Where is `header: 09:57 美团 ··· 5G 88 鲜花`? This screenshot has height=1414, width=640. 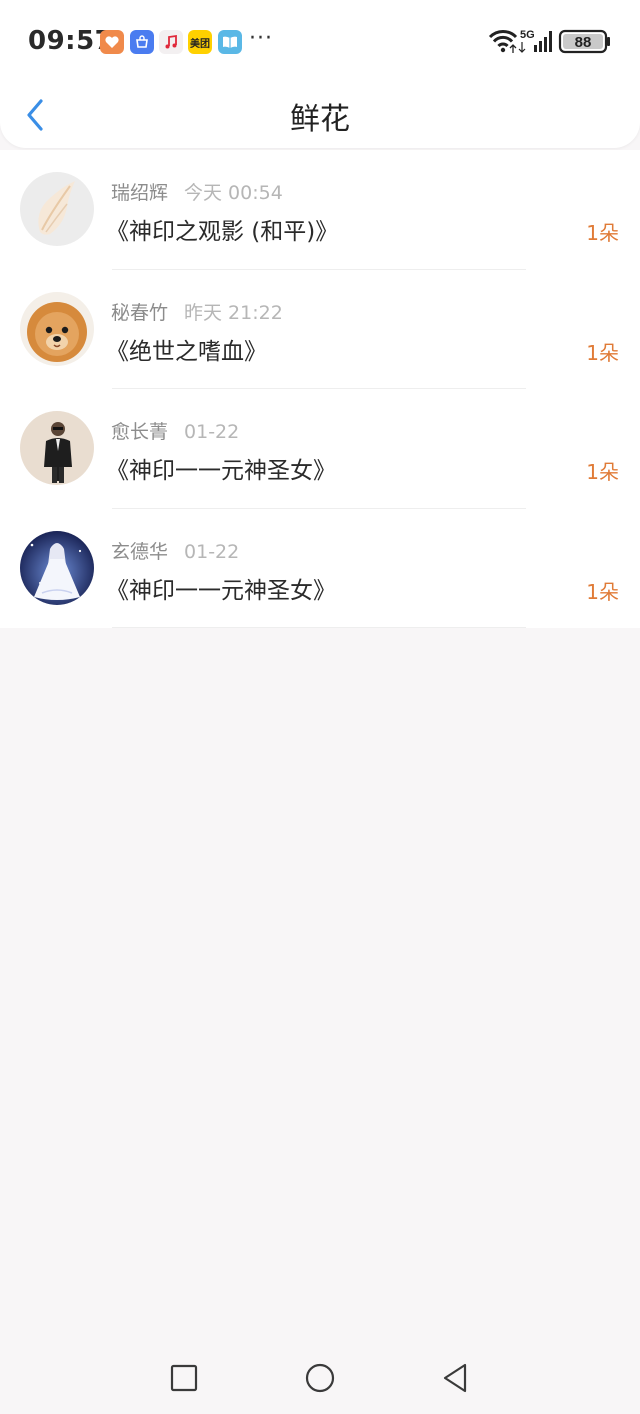
header: 09:57 美团 ··· 5G 88 鲜花 is located at coordinates (320, 74).